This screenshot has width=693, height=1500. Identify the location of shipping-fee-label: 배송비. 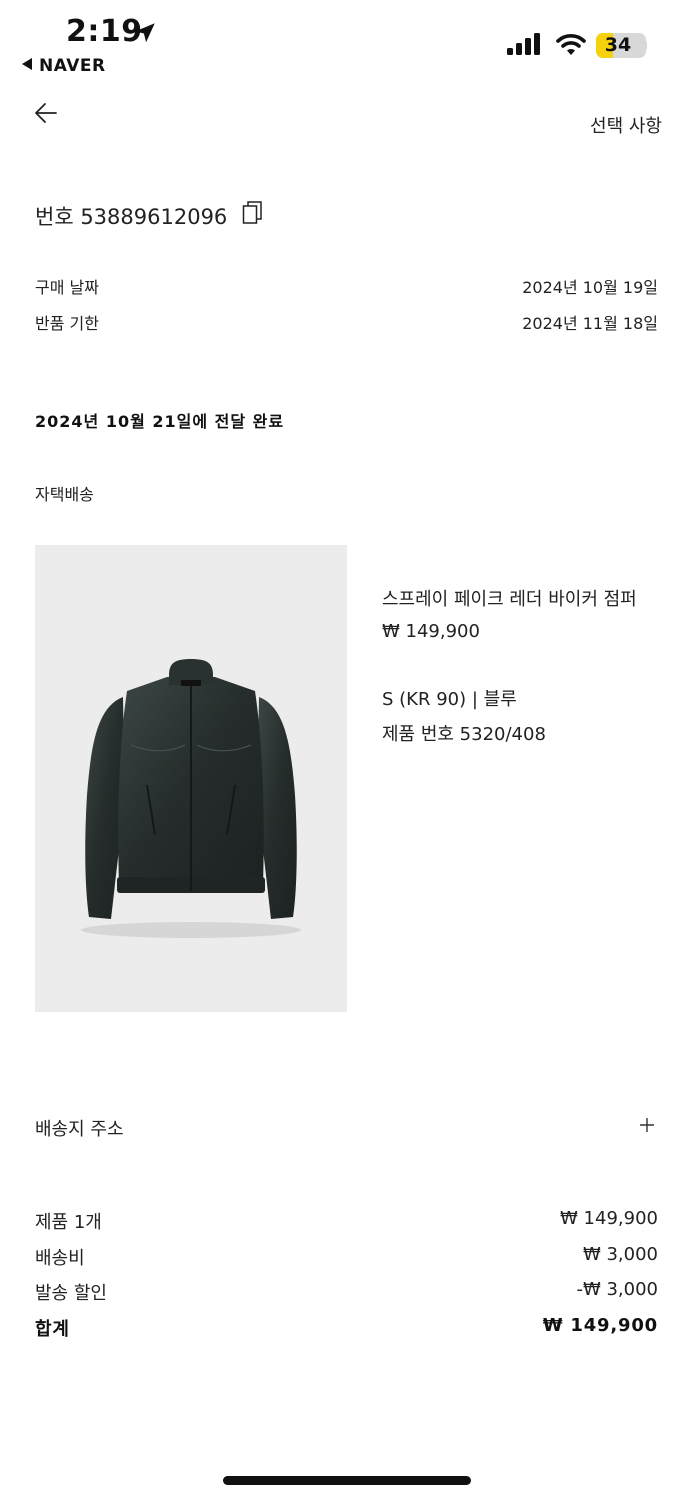
(60, 1258).